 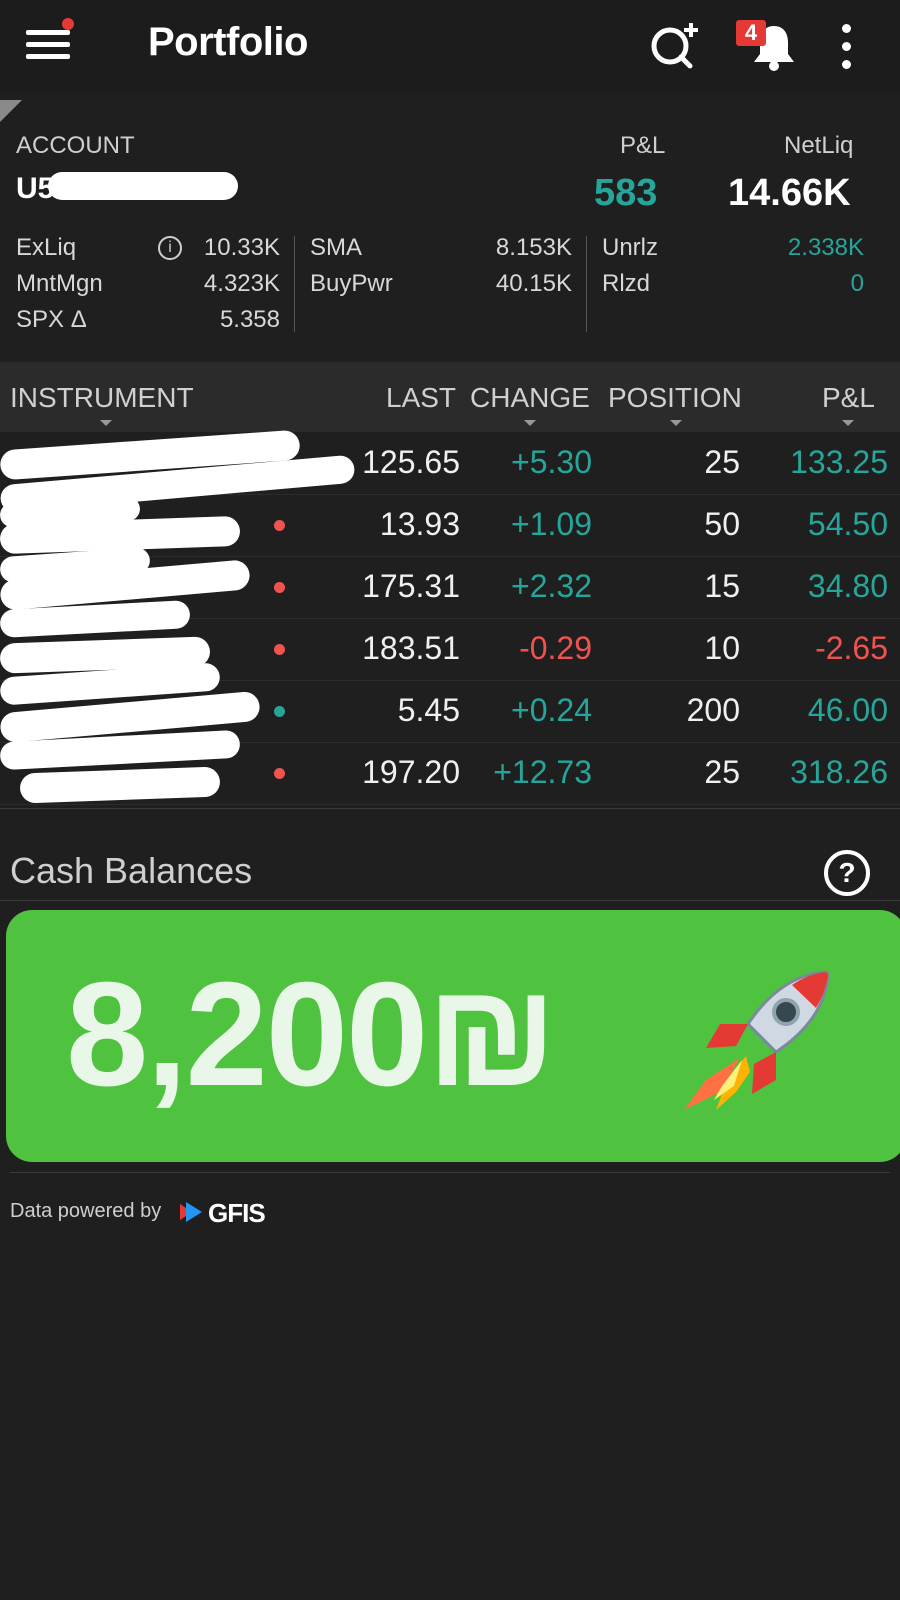 What do you see at coordinates (857, 283) in the screenshot?
I see `rlzd-value: 0` at bounding box center [857, 283].